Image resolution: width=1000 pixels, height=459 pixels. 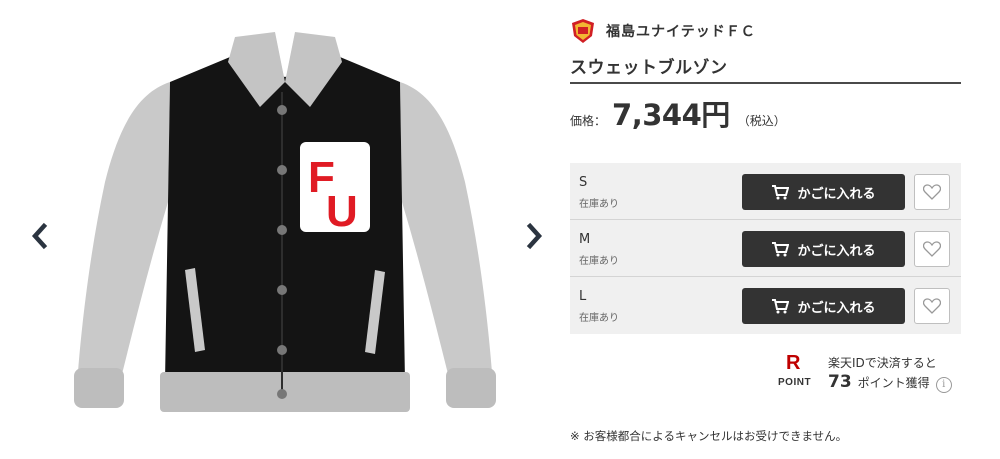 What do you see at coordinates (649, 68) in the screenshot?
I see `product-title: スウェットブルゾン` at bounding box center [649, 68].